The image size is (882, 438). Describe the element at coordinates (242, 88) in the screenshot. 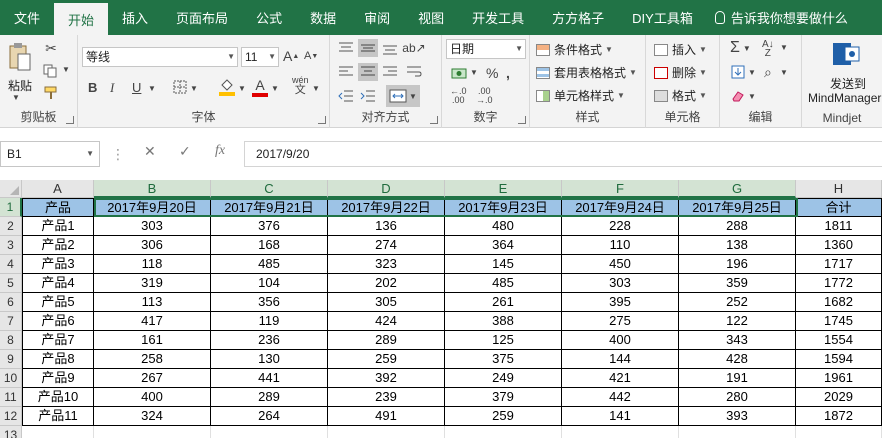

I see `fill-color-dropdown-icon: ▼` at that location.